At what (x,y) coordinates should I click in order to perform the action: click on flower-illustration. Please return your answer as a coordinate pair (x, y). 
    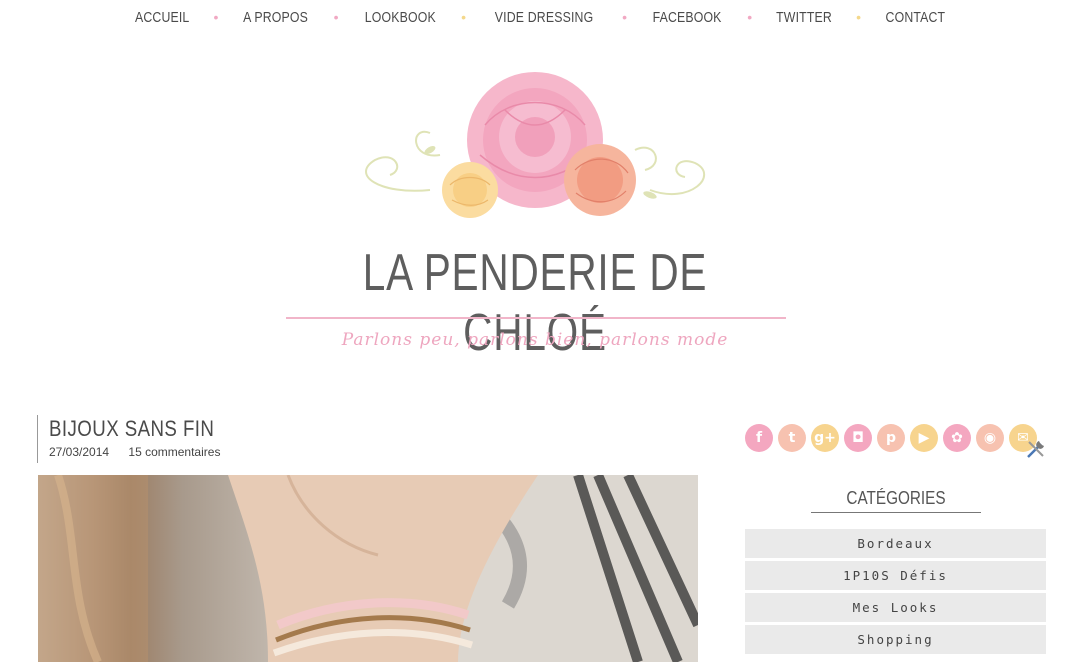
    Looking at the image, I should click on (535, 145).